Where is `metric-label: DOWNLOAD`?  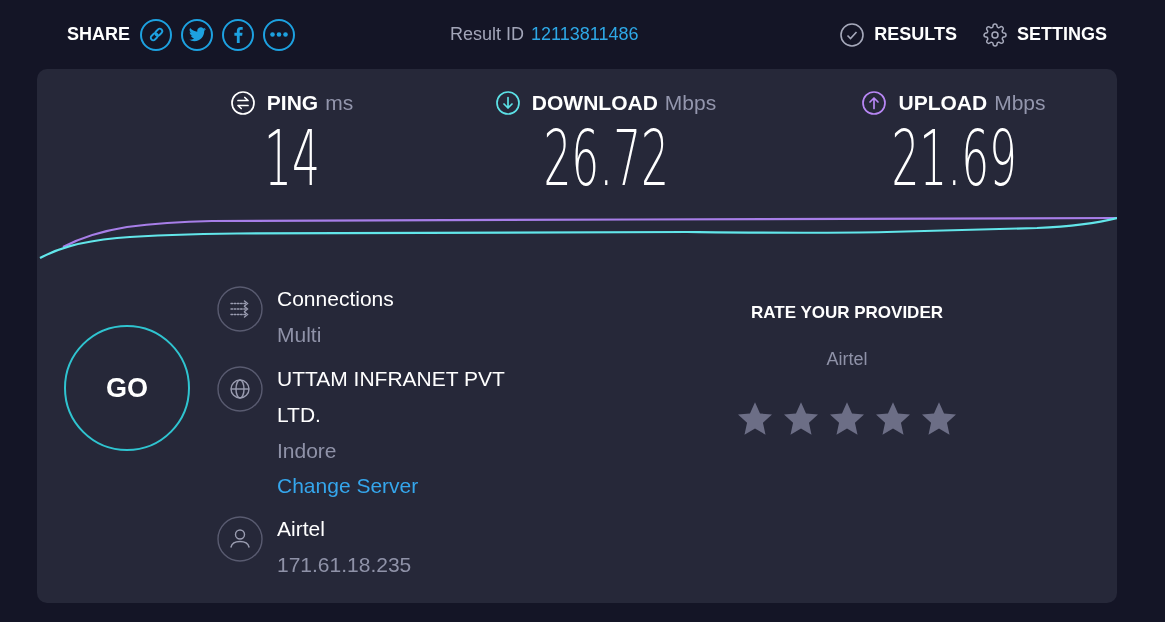
metric-label: DOWNLOAD is located at coordinates (594, 103).